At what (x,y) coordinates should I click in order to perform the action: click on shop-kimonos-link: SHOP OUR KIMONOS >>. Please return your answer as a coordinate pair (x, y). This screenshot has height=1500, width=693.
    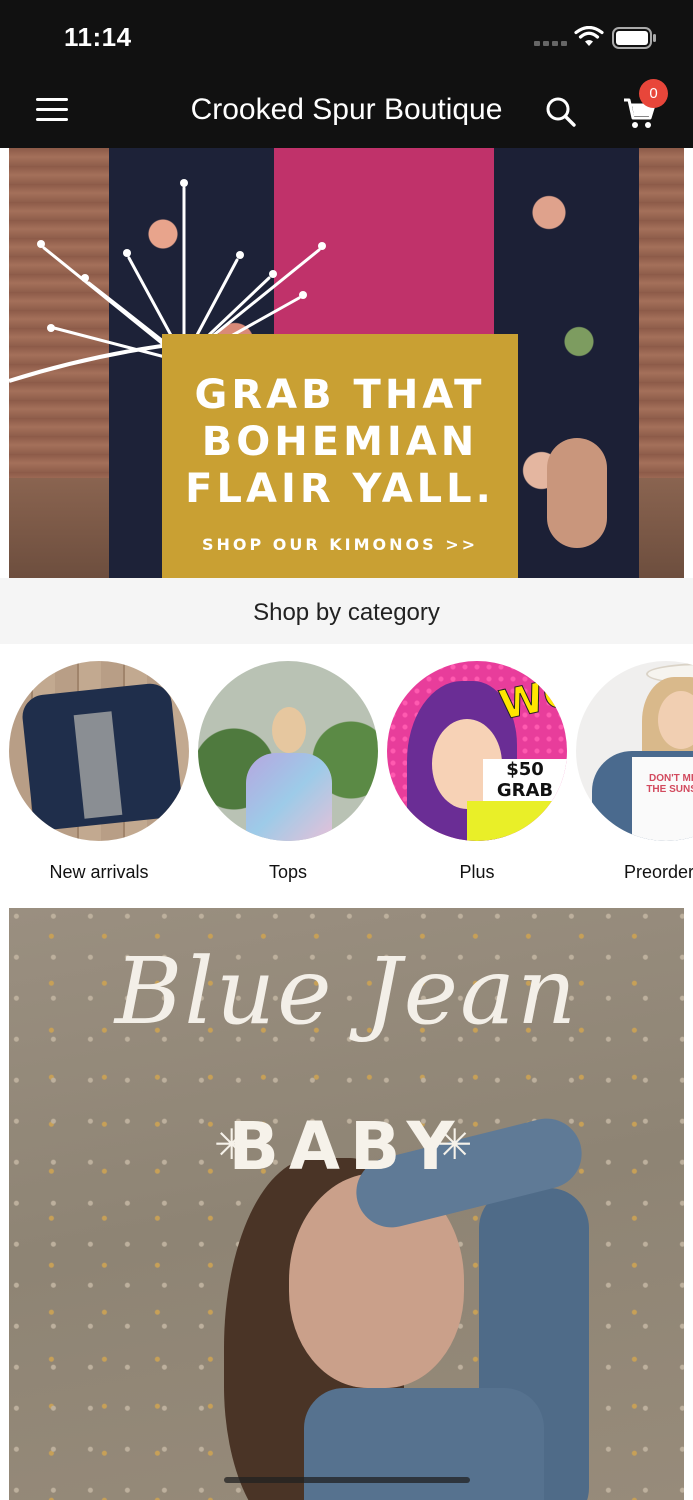
    Looking at the image, I should click on (340, 544).